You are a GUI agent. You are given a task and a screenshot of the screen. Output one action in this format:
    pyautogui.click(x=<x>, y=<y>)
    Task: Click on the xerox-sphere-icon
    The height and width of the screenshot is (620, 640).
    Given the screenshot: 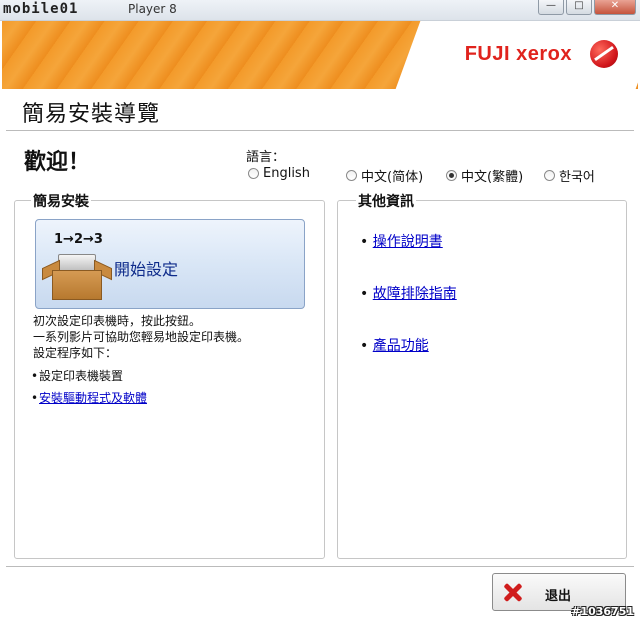 What is the action you would take?
    pyautogui.click(x=604, y=54)
    